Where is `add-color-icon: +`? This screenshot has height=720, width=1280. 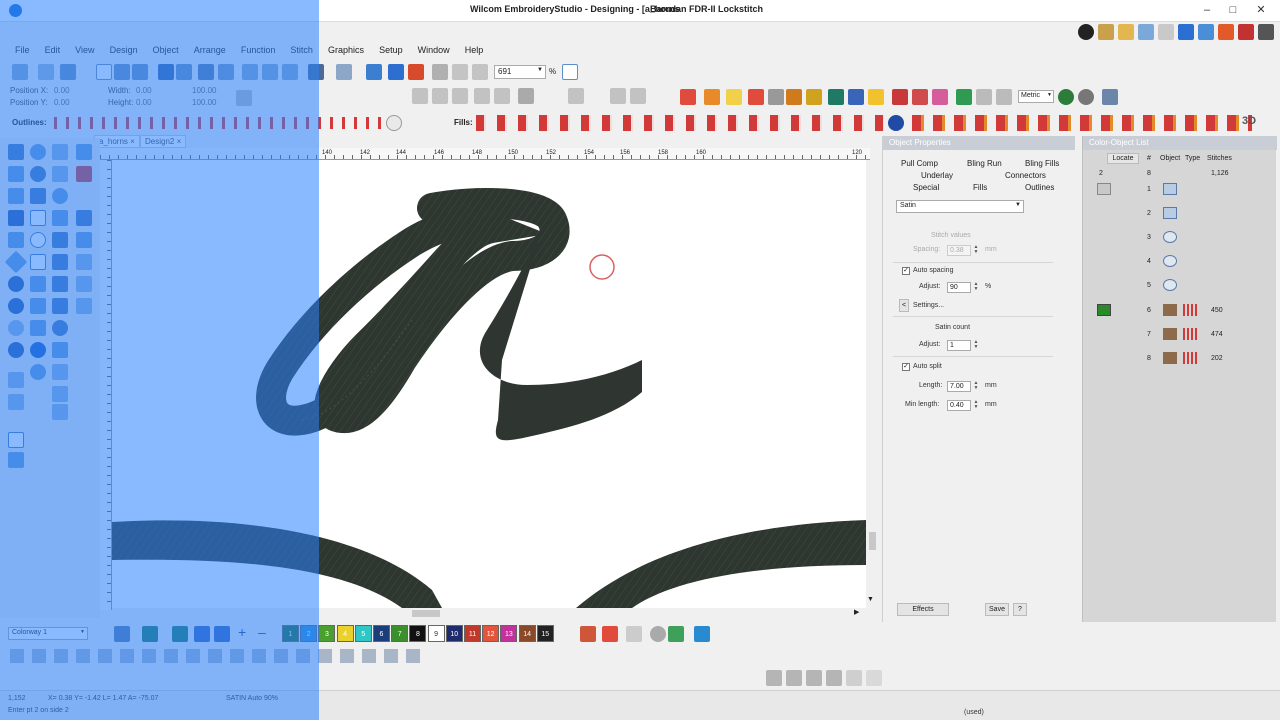
add-color-icon: + is located at coordinates (242, 632).